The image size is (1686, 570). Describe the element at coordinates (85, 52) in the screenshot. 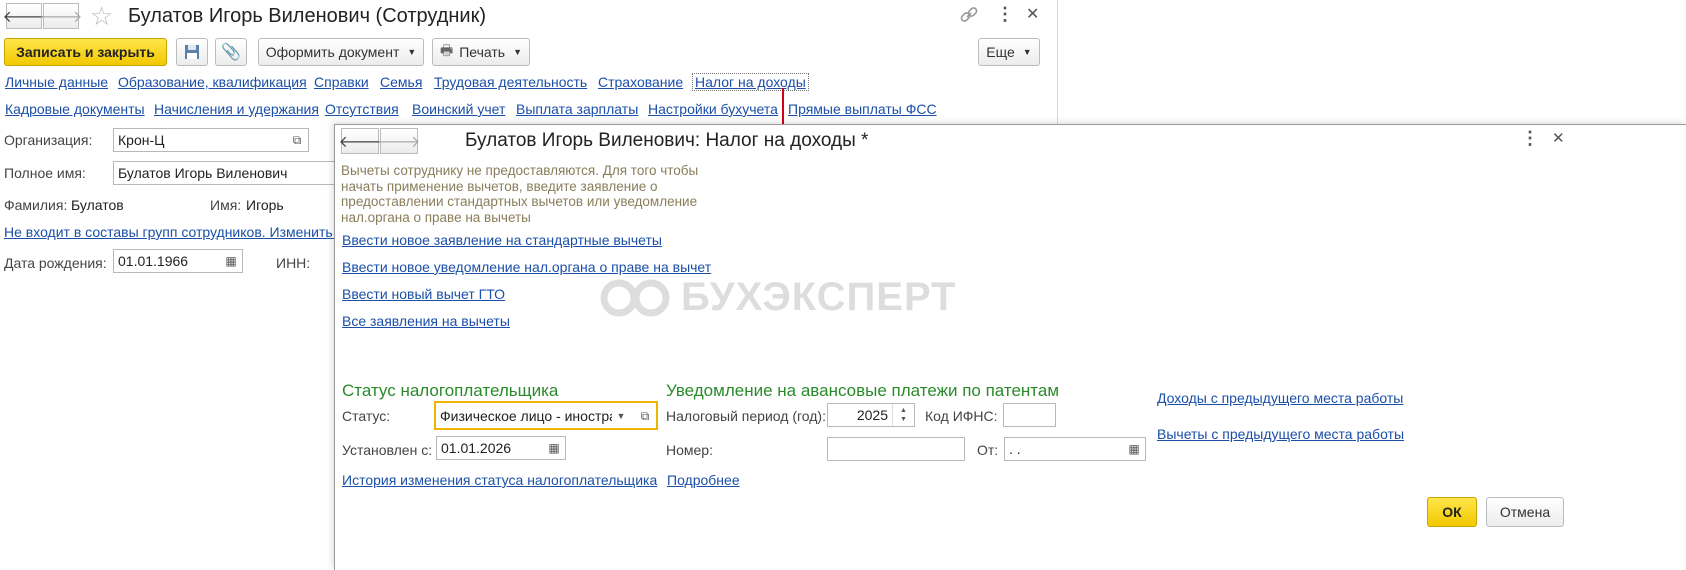

I see `save-and-close-button: Записать и закрыть` at that location.